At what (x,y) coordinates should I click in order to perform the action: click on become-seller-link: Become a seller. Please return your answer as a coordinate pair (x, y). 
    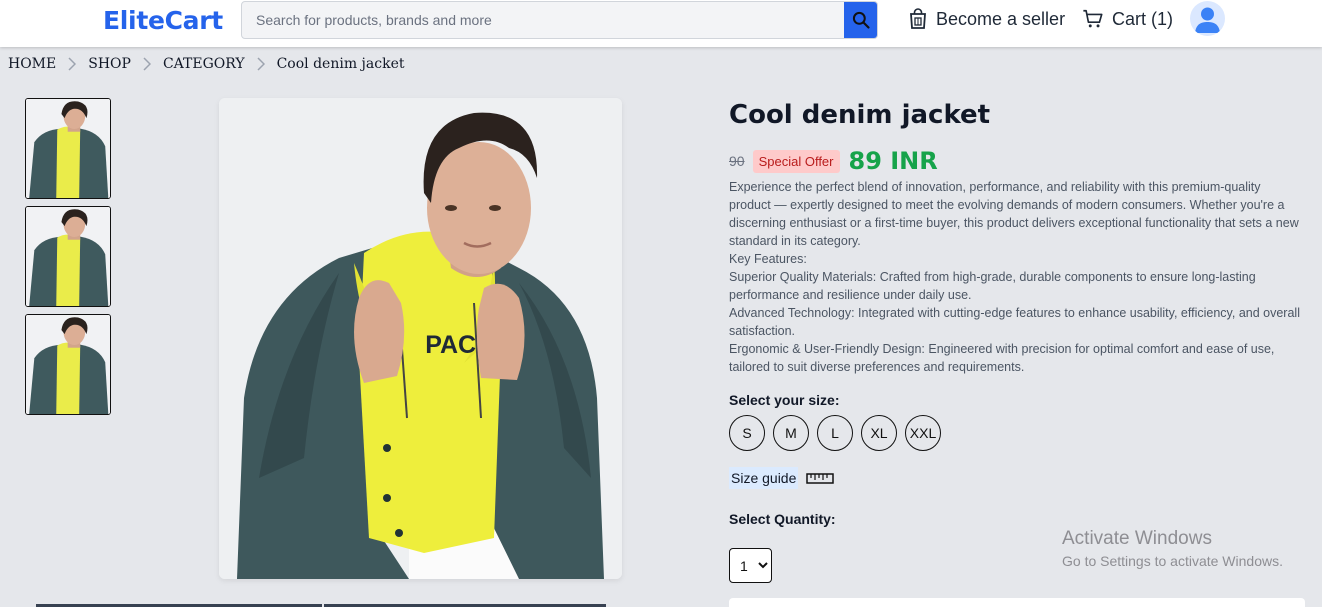
    Looking at the image, I should click on (986, 19).